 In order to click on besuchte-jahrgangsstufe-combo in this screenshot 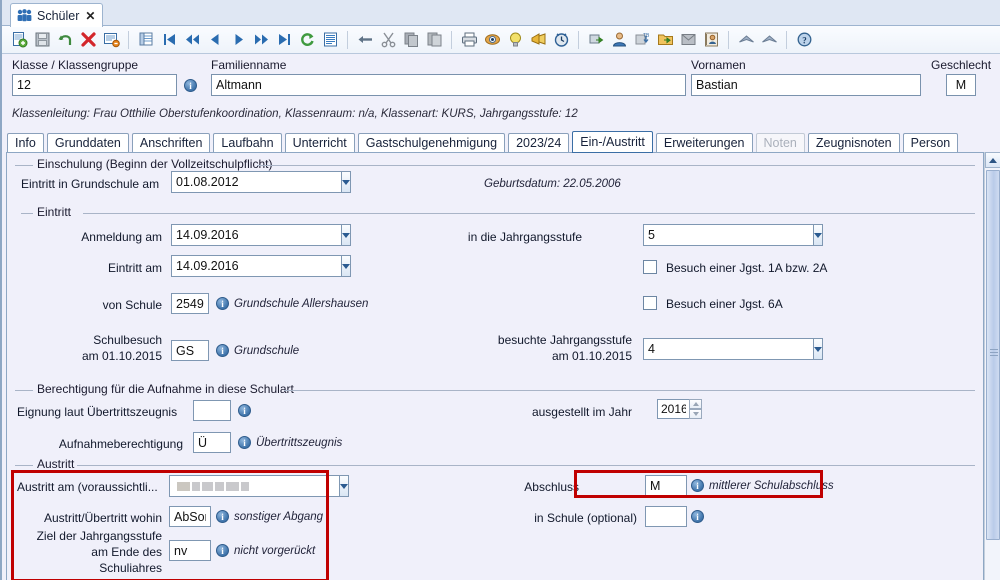, I will do `click(733, 349)`.